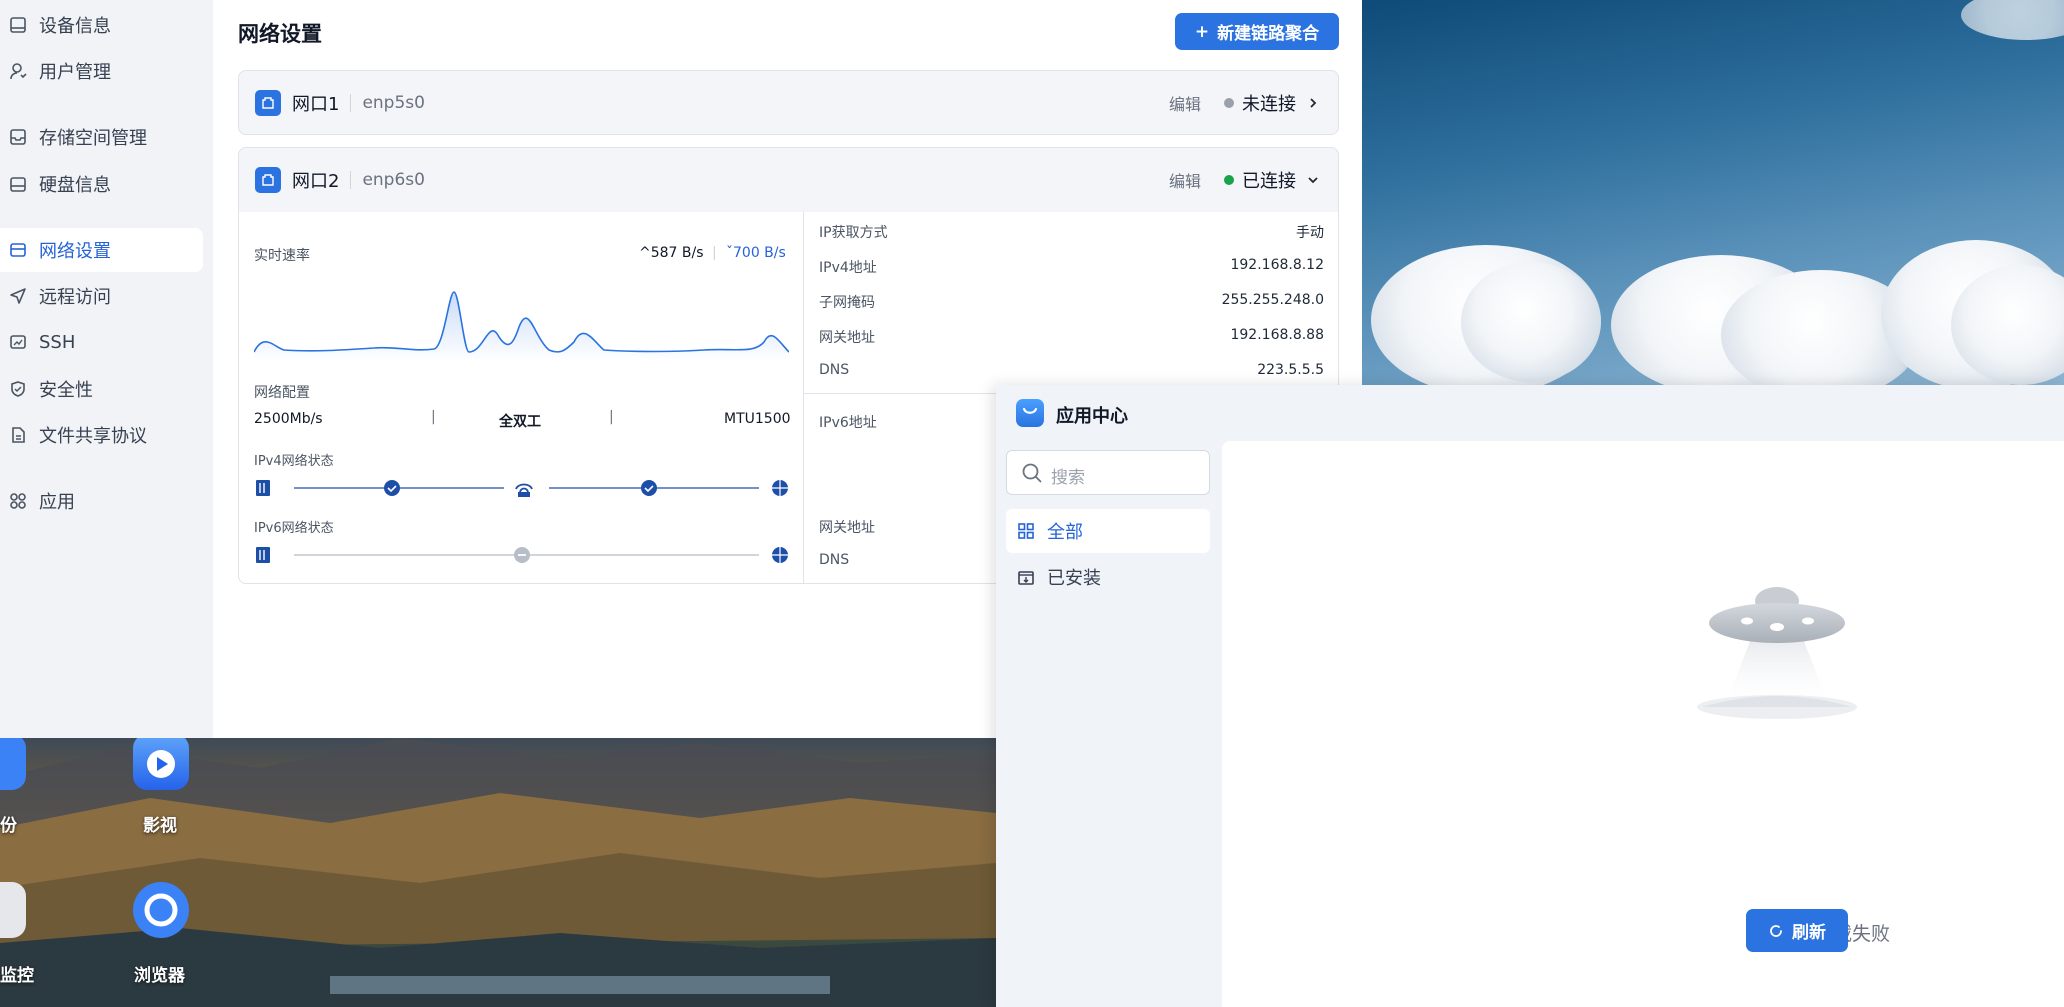 The width and height of the screenshot is (2064, 1007). Describe the element at coordinates (1108, 472) in the screenshot. I see `app-search-input: 搜索` at that location.